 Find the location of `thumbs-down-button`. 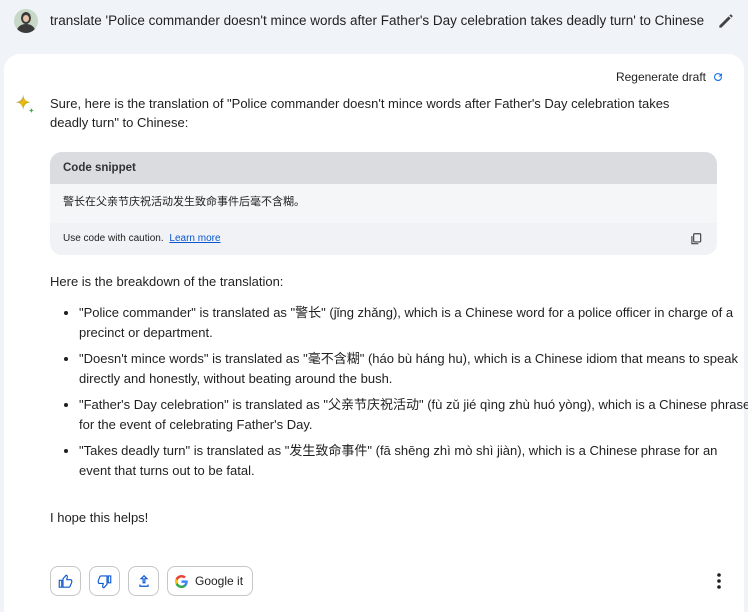

thumbs-down-button is located at coordinates (104, 581).